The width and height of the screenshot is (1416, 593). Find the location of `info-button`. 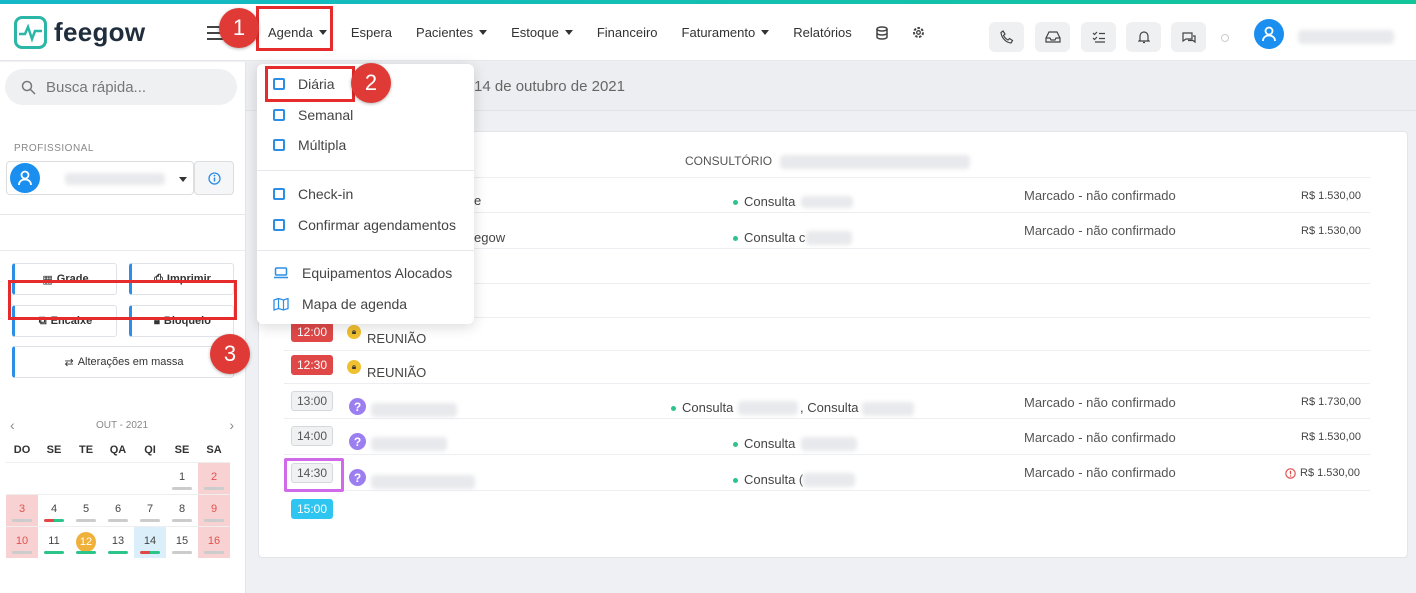

info-button is located at coordinates (214, 178).